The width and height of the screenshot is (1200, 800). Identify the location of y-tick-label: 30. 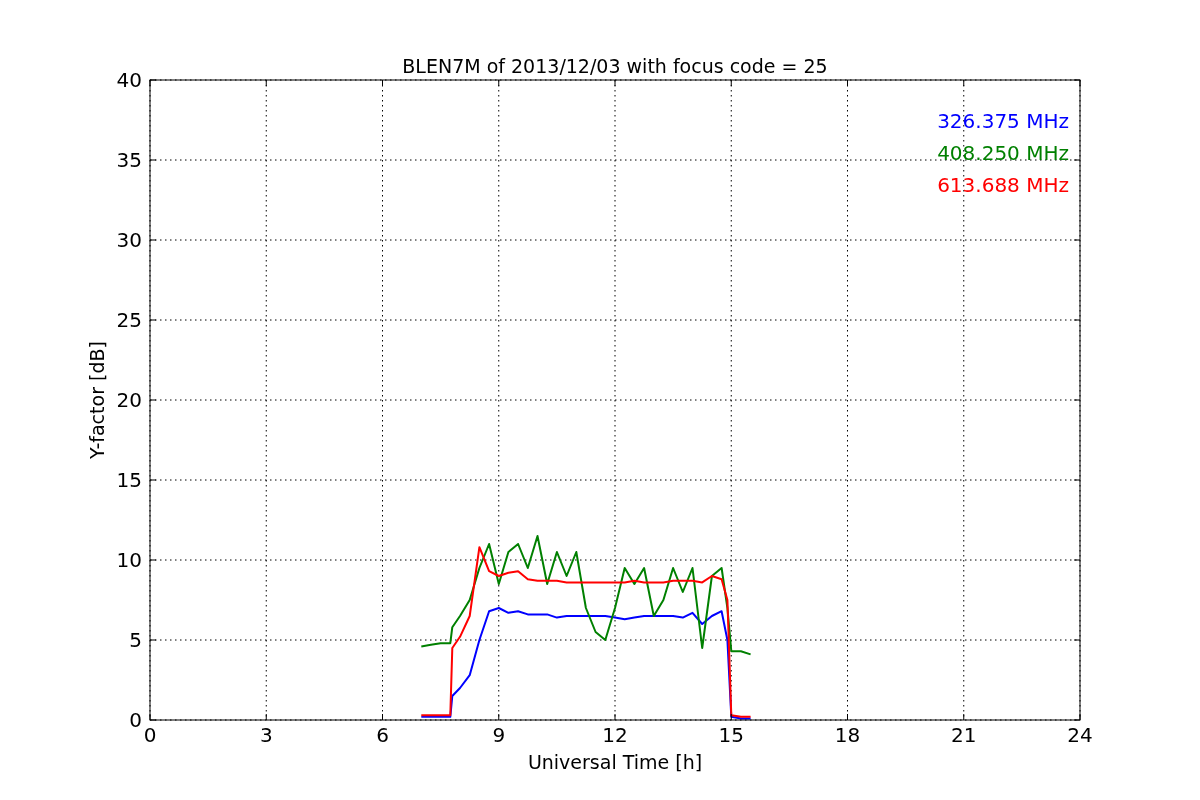
(129, 240).